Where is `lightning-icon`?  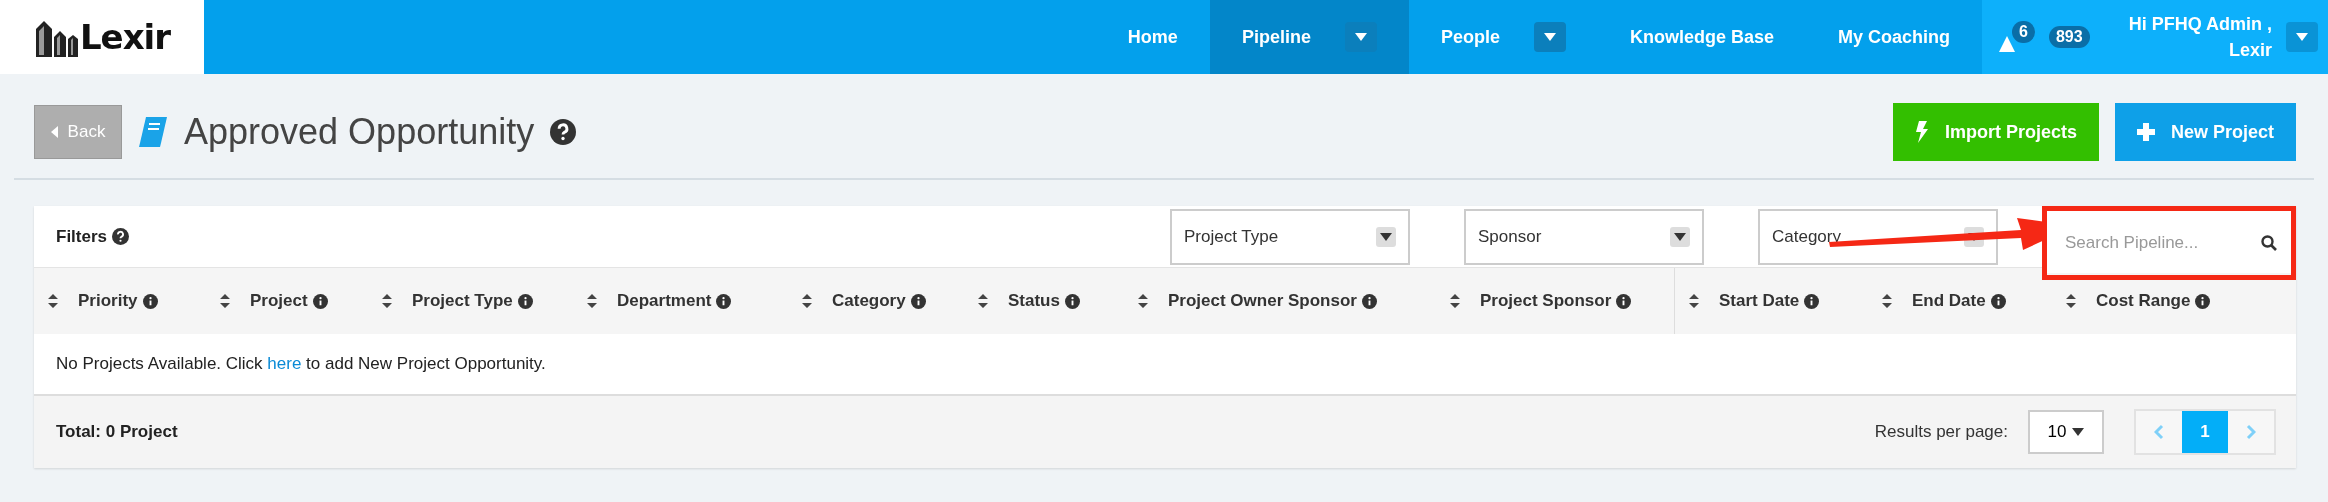
lightning-icon is located at coordinates (1921, 132).